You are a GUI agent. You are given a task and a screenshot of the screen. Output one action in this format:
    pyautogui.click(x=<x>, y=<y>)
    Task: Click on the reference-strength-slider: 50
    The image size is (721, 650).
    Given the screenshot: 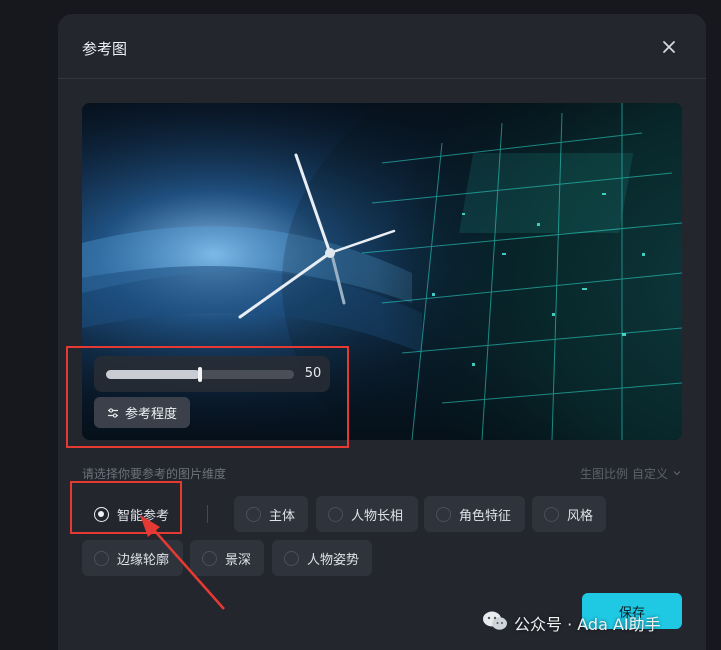 What is the action you would take?
    pyautogui.click(x=212, y=374)
    